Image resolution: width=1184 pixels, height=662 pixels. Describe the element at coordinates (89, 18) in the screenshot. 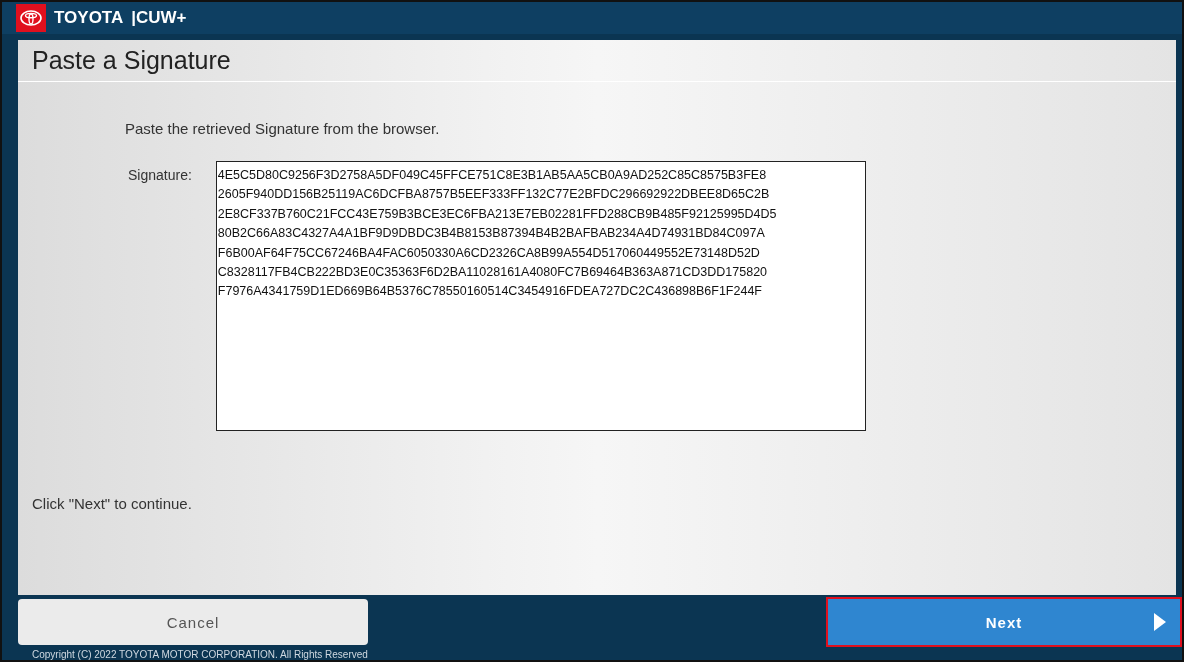

I see `brand-name: TOYOTA` at that location.